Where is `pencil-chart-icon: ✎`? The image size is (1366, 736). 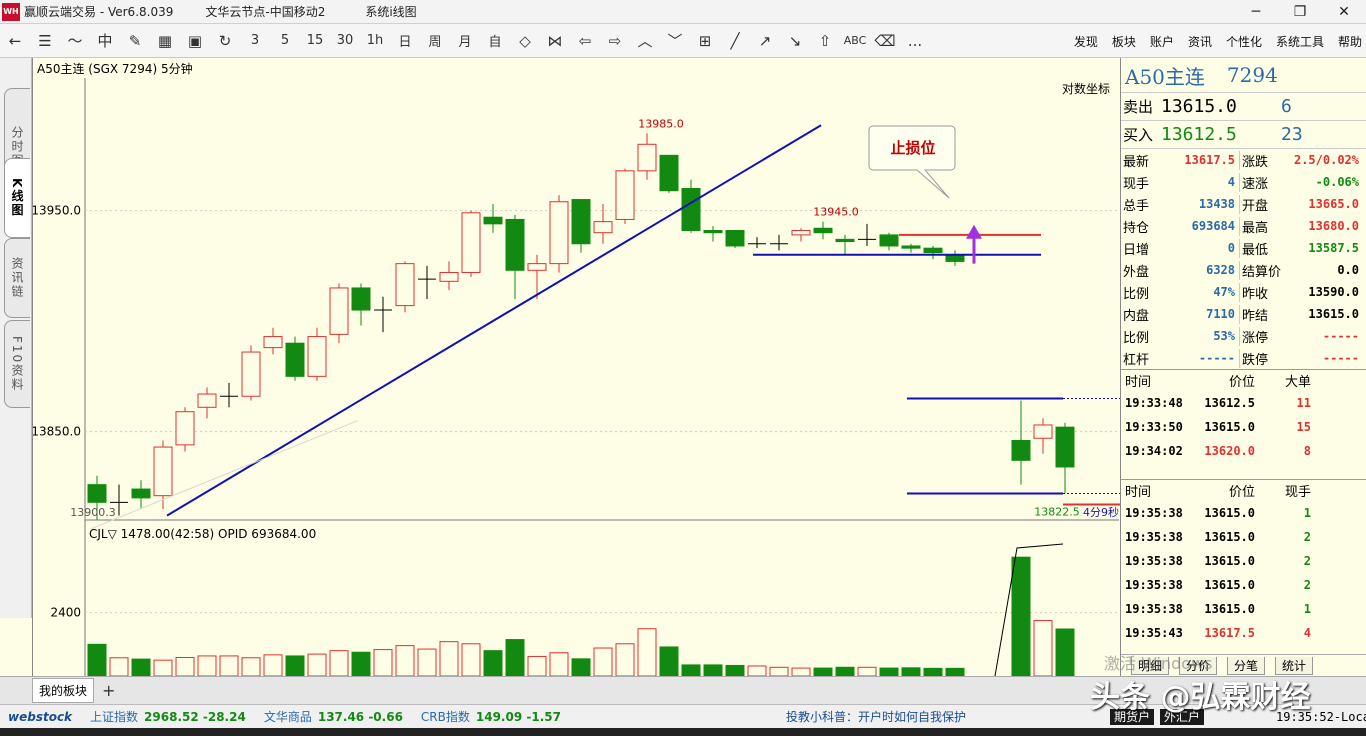 pencil-chart-icon: ✎ is located at coordinates (135, 41).